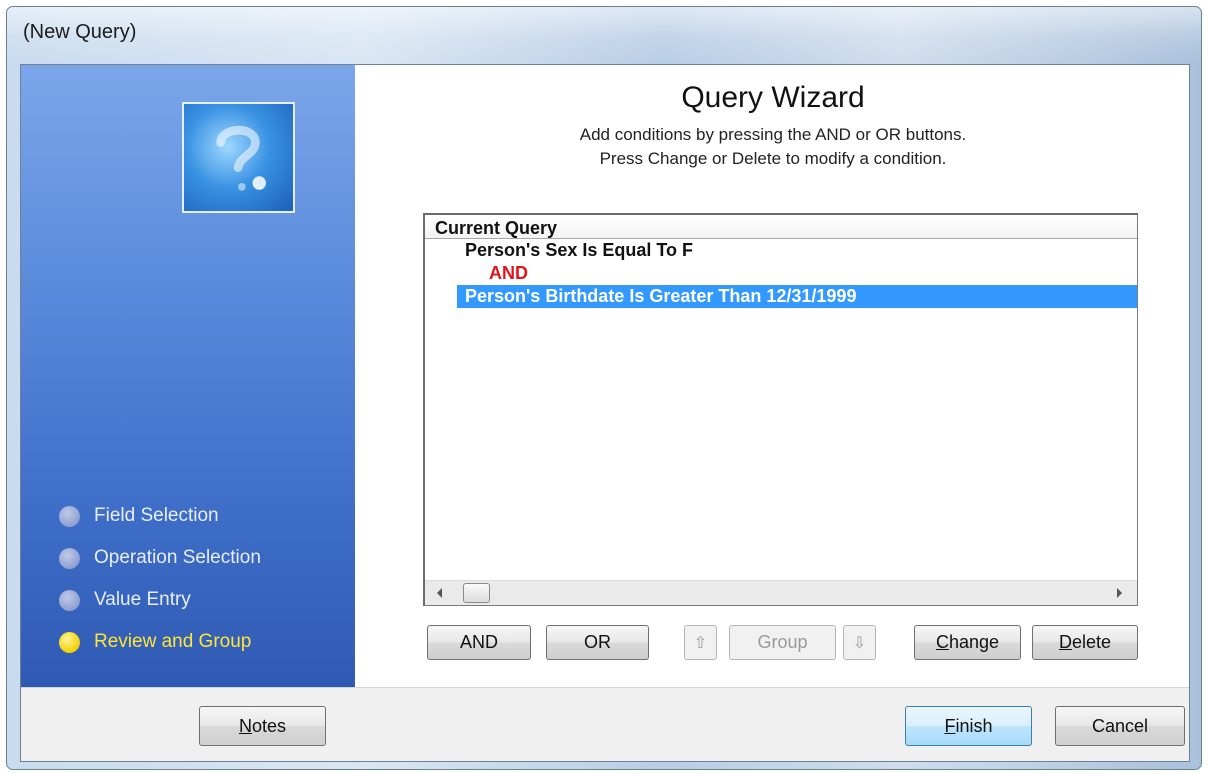 This screenshot has height=774, width=1209. What do you see at coordinates (177, 557) in the screenshot?
I see `step-label: Operation Selection` at bounding box center [177, 557].